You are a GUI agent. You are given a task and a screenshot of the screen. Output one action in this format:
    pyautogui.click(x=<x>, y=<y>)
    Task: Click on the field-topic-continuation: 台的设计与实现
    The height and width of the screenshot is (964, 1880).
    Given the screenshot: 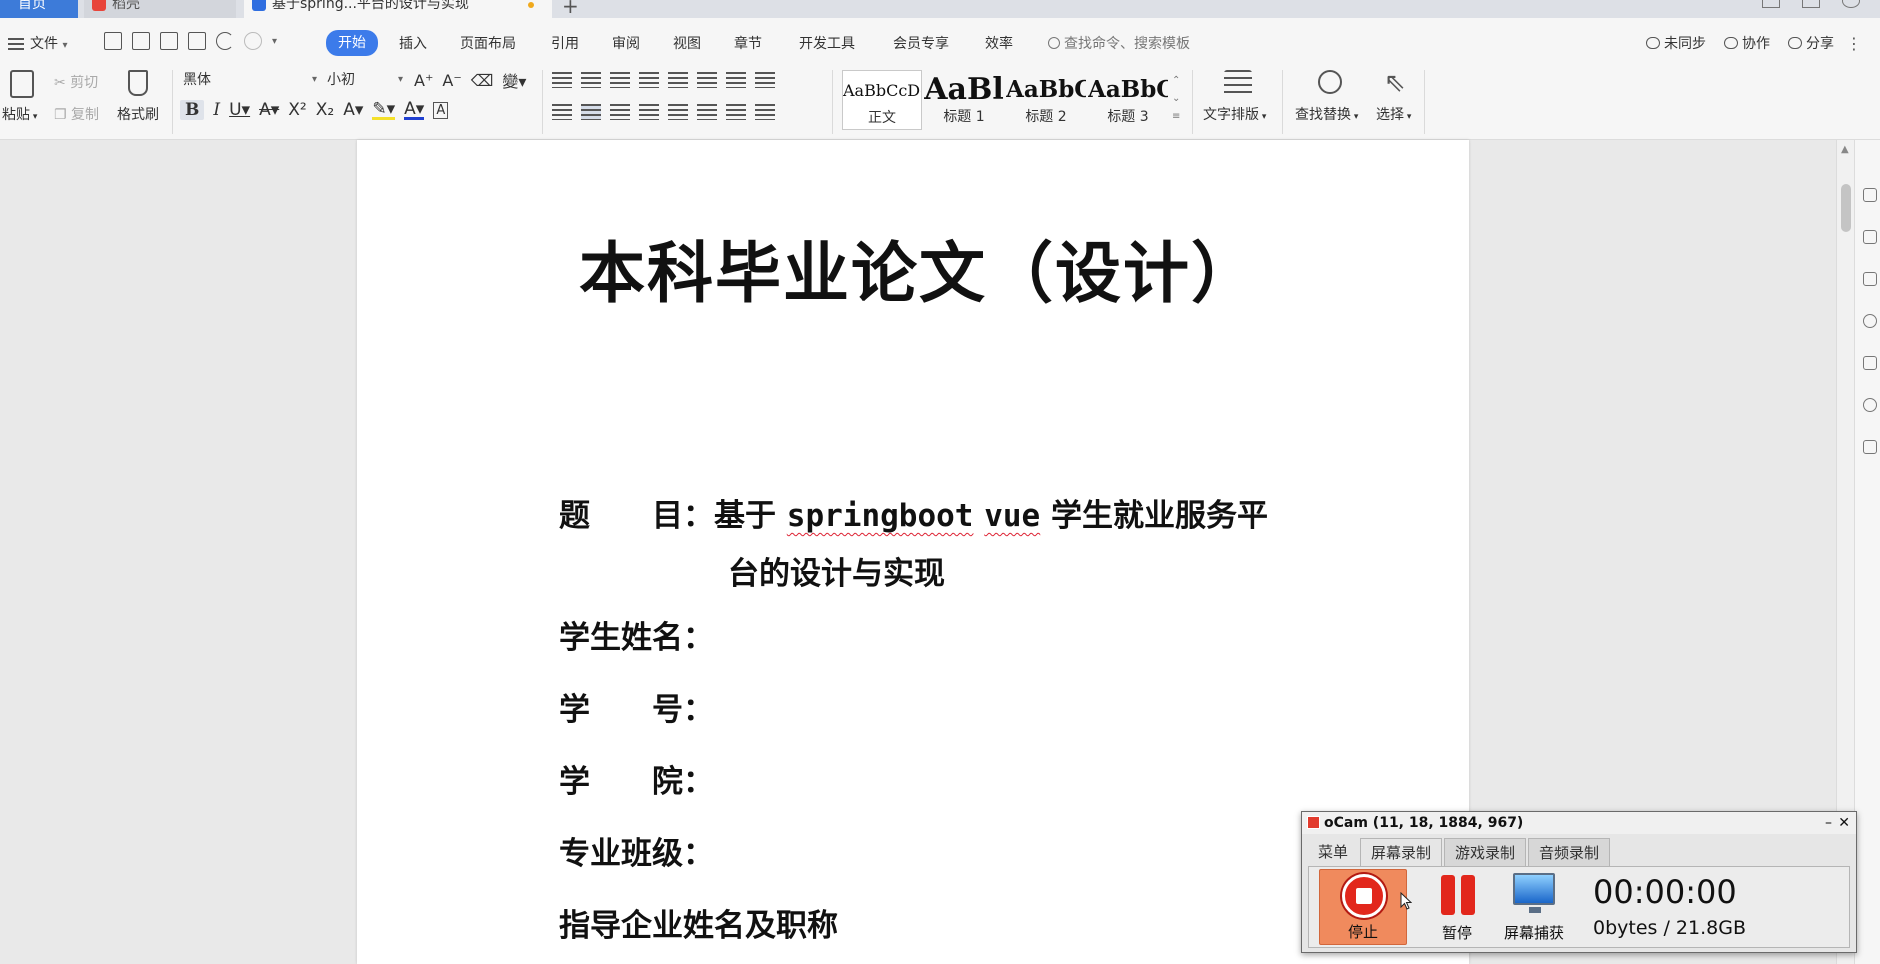 What is the action you would take?
    pyautogui.click(x=836, y=570)
    